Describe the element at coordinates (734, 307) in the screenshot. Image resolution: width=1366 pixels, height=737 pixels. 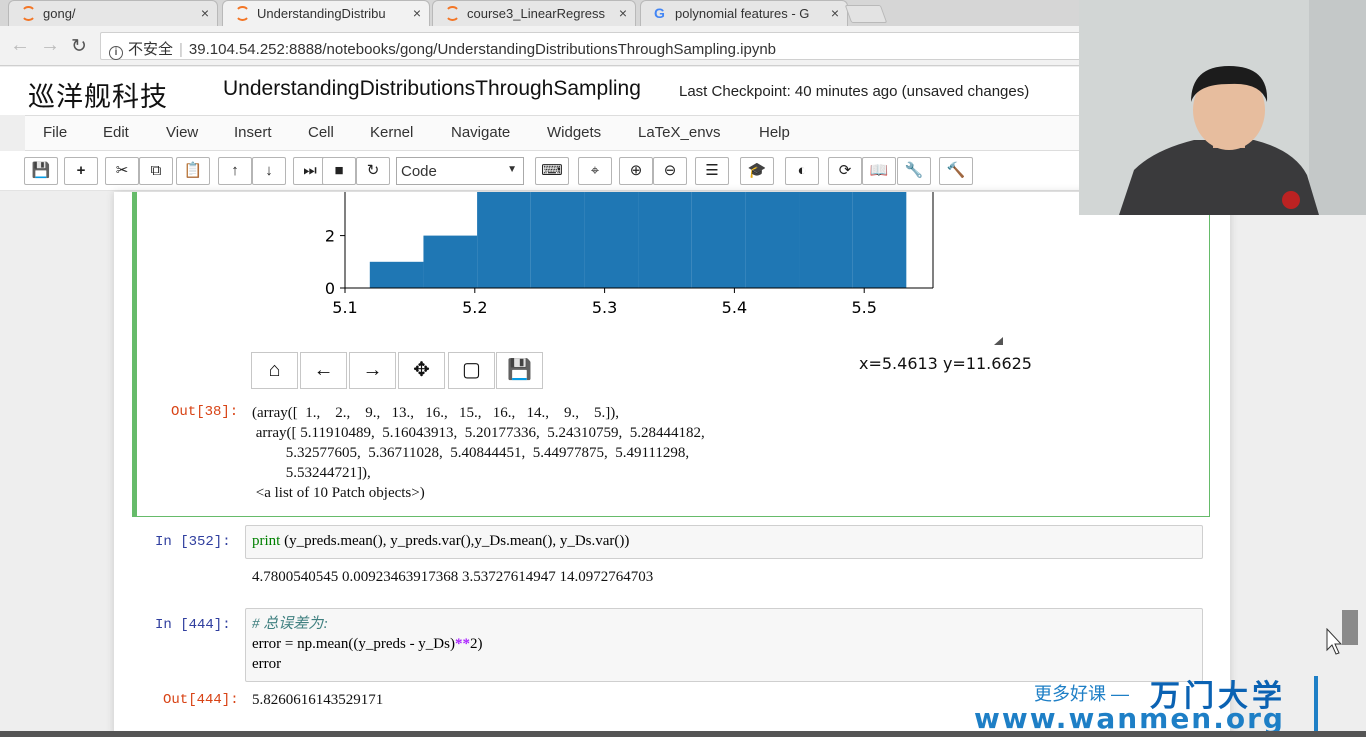
I see `x-tick-label: 5.4` at that location.